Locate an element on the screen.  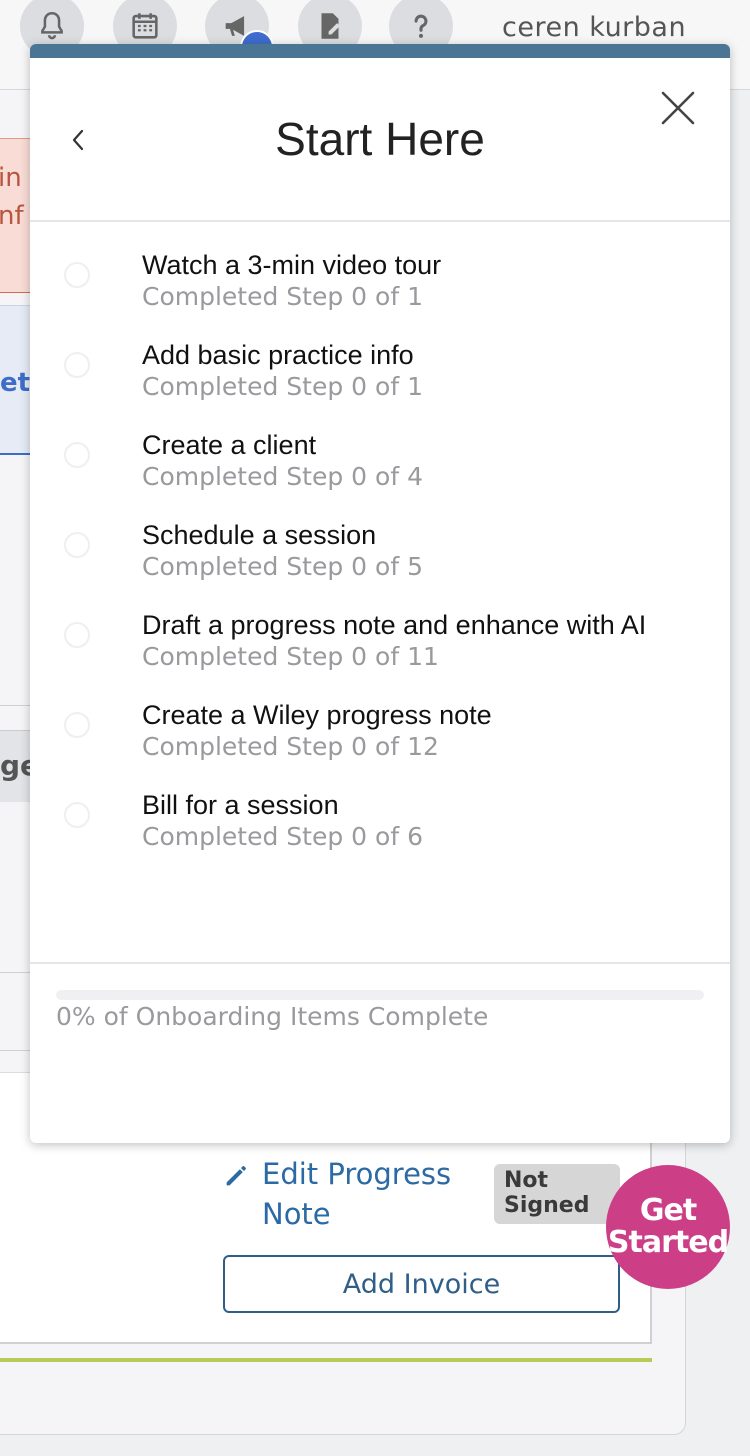
alert-text-line: nf is located at coordinates (12, 216).